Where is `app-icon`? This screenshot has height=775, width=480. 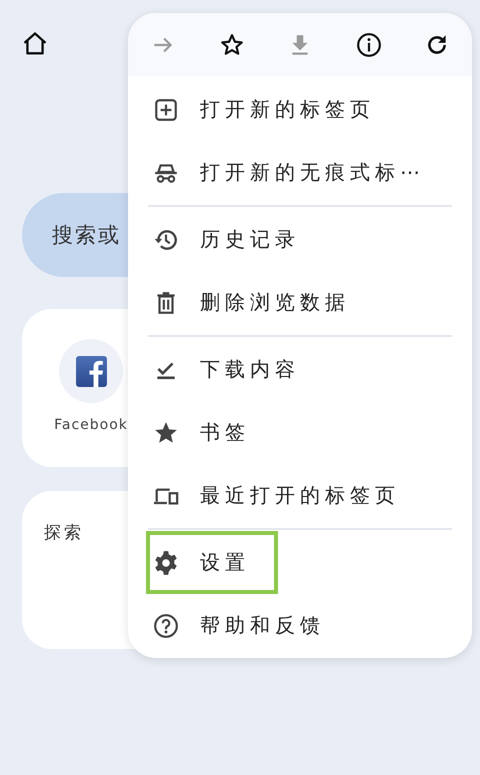 app-icon is located at coordinates (91, 371).